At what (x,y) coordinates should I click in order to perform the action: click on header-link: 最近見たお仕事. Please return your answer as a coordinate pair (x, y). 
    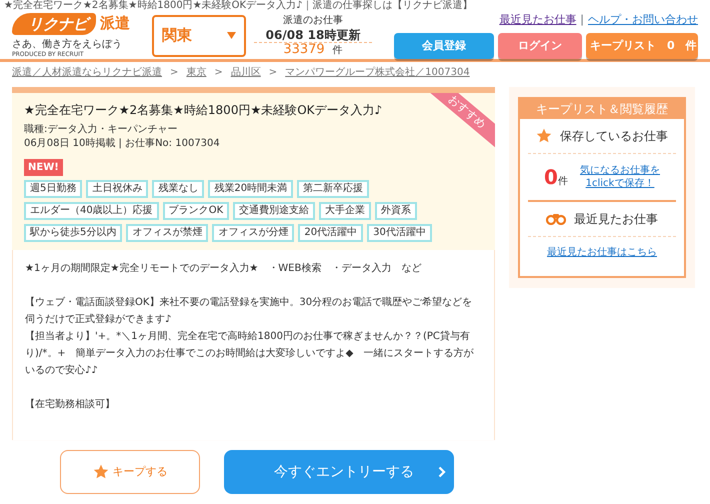
    Looking at the image, I should click on (537, 20).